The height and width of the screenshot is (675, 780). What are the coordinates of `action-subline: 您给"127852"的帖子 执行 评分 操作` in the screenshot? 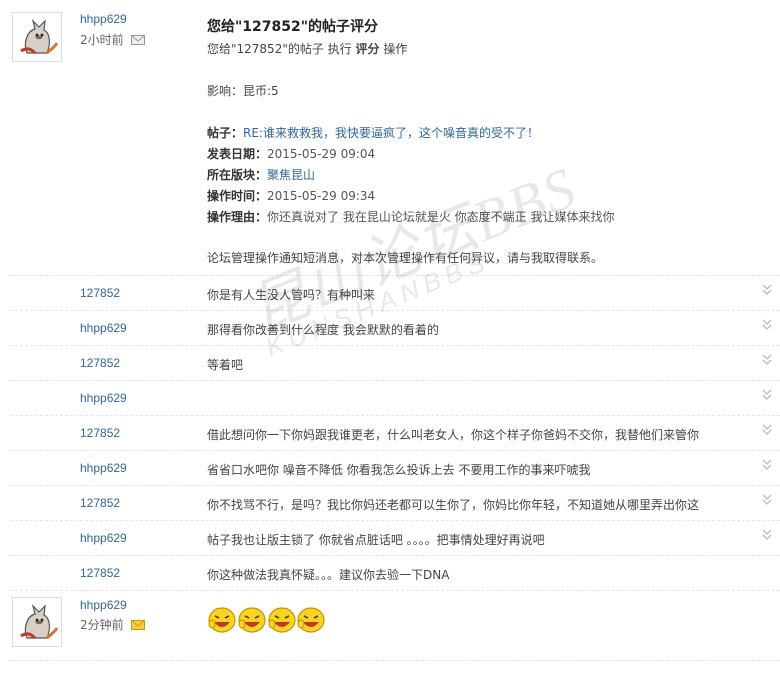 It's located at (307, 48).